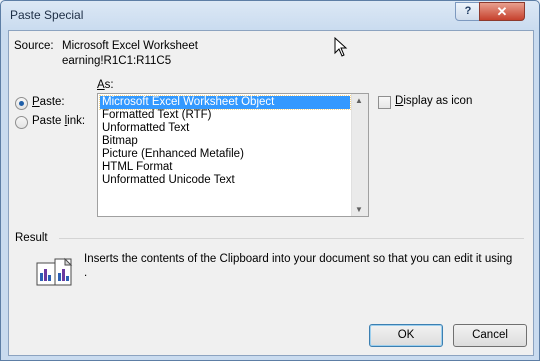 The width and height of the screenshot is (540, 361). I want to click on display-as-icon-label: Display as icon, so click(433, 101).